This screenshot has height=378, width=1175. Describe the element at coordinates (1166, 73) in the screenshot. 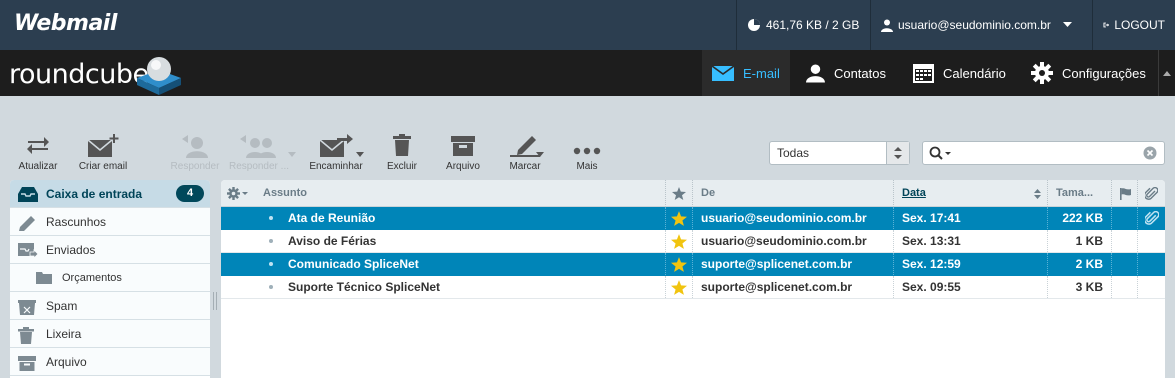

I see `nav-scroll-button` at that location.